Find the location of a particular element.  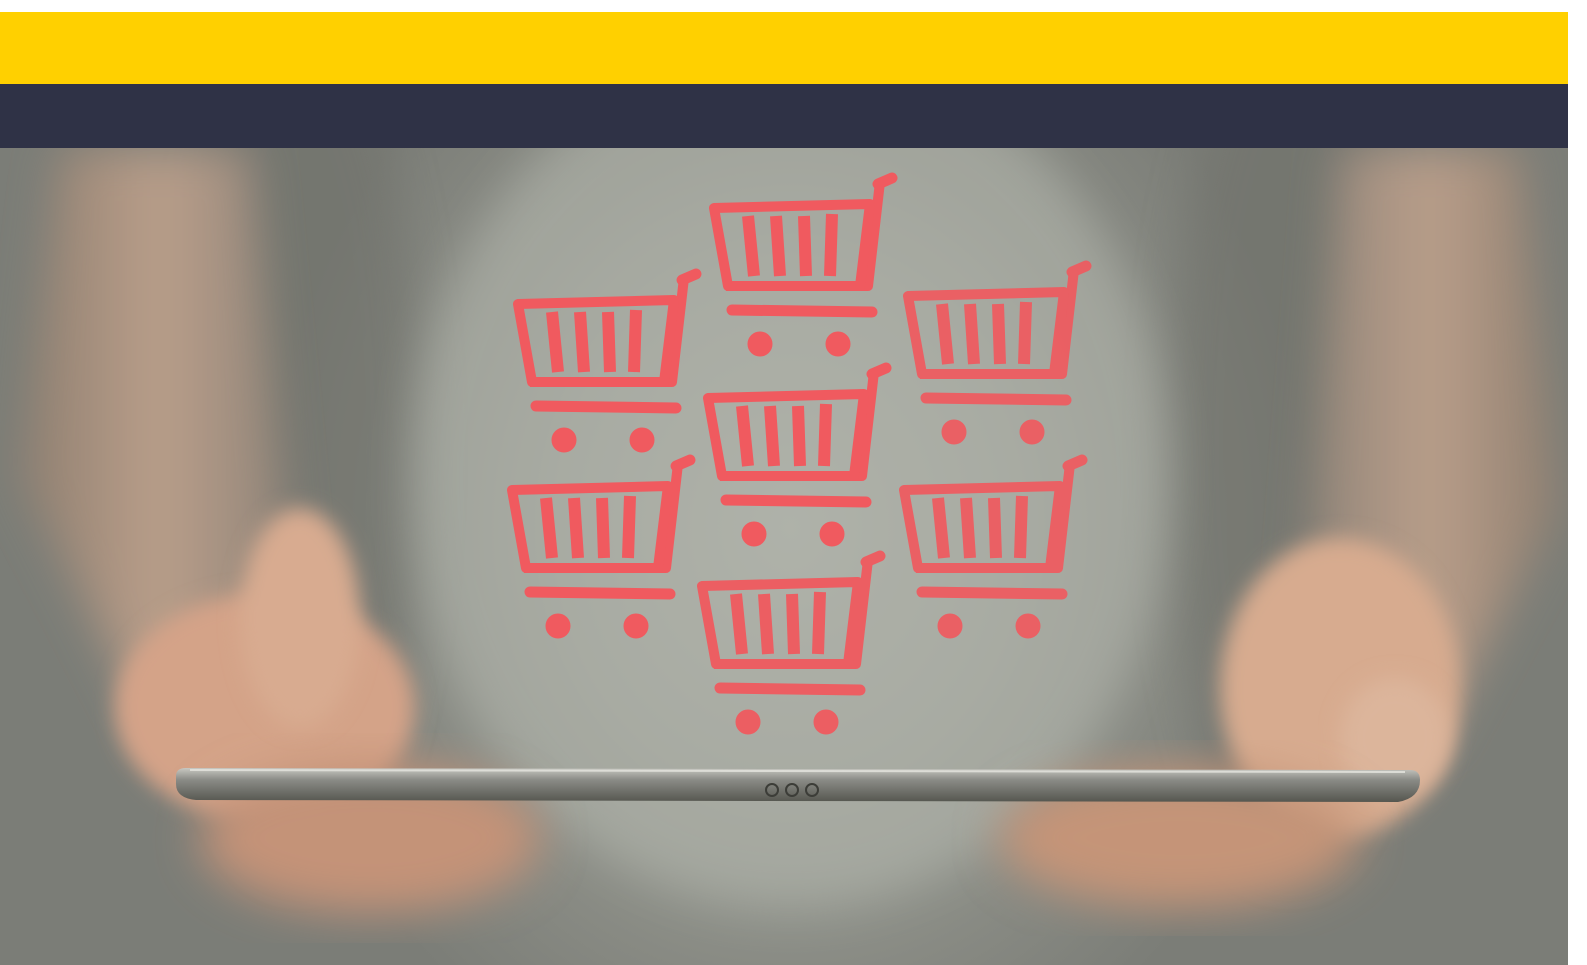

page-edge is located at coordinates (1577, 482).